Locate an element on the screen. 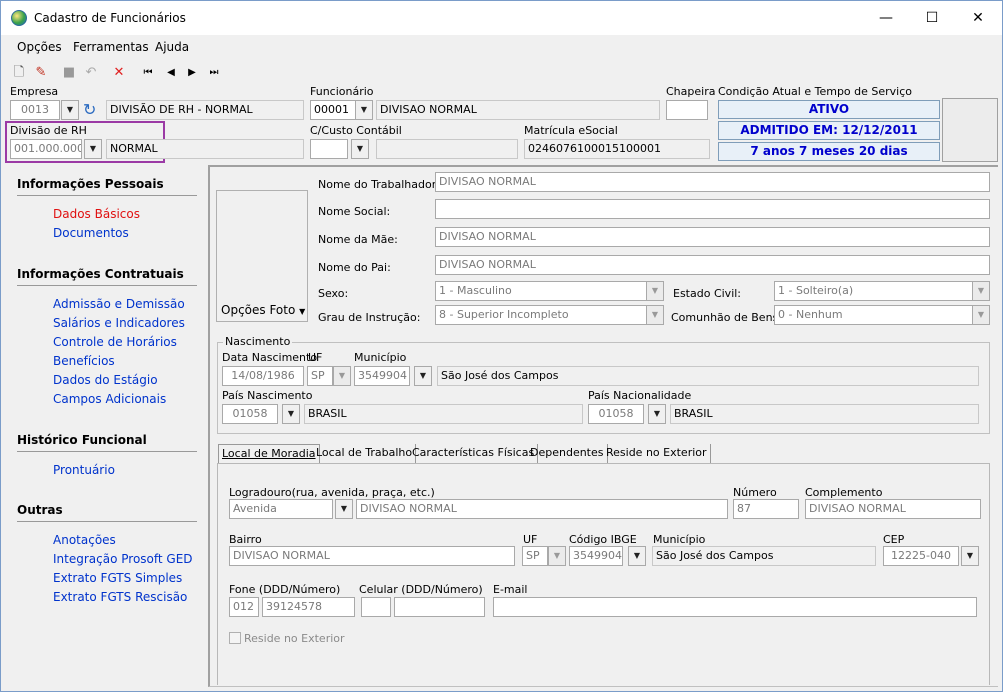 The width and height of the screenshot is (1003, 692). delete-icon: ✕ is located at coordinates (119, 73).